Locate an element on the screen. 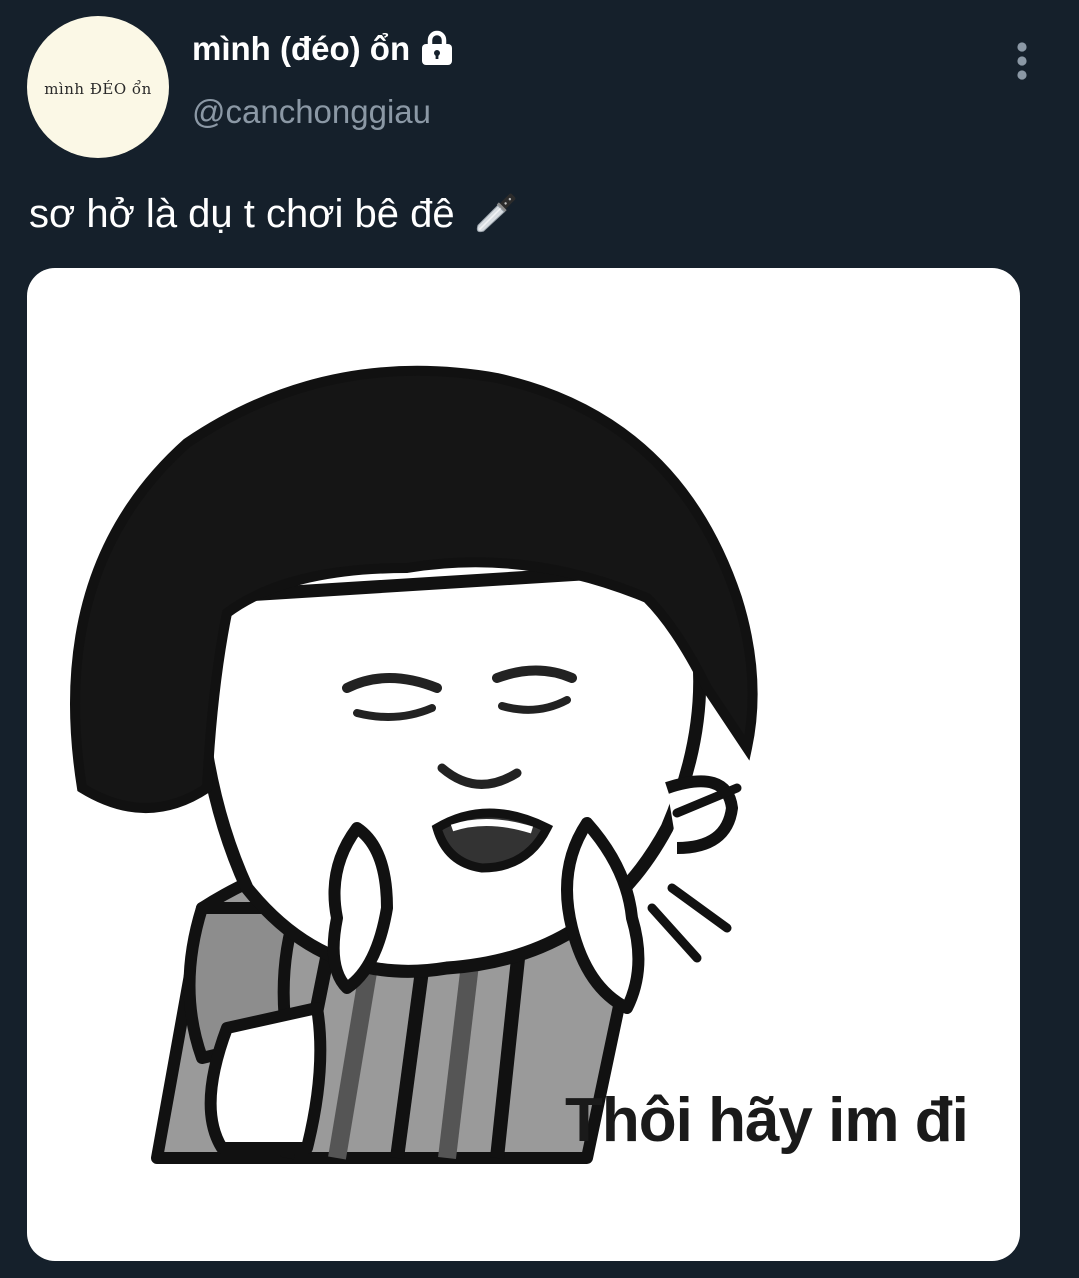  avatar-text: mình ĐÉO ổn is located at coordinates (98, 89).